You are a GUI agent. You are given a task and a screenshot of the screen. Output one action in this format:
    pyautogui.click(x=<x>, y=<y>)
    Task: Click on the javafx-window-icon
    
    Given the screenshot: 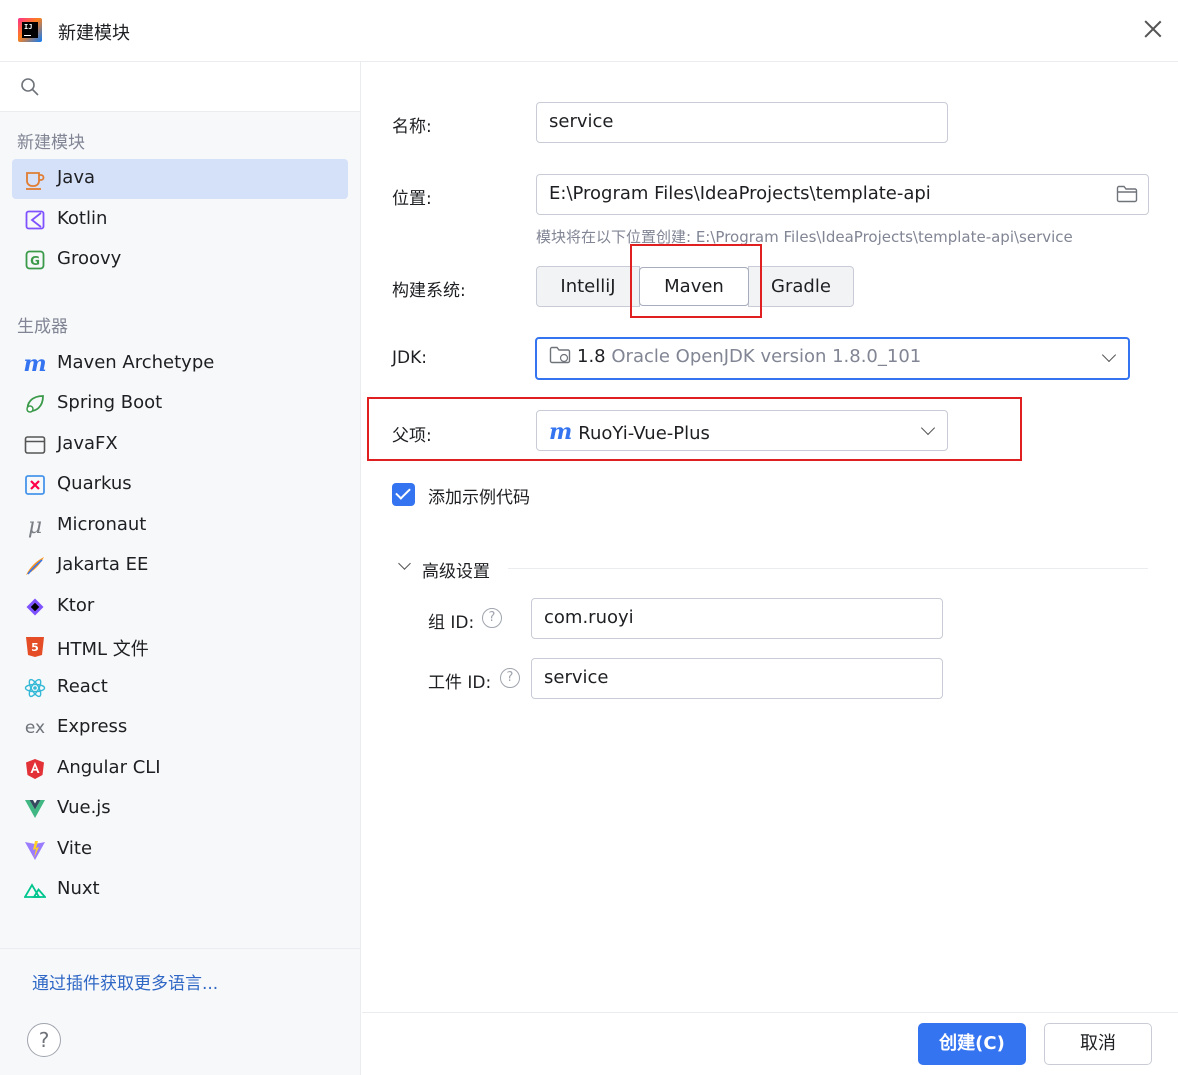 What is the action you would take?
    pyautogui.click(x=35, y=445)
    